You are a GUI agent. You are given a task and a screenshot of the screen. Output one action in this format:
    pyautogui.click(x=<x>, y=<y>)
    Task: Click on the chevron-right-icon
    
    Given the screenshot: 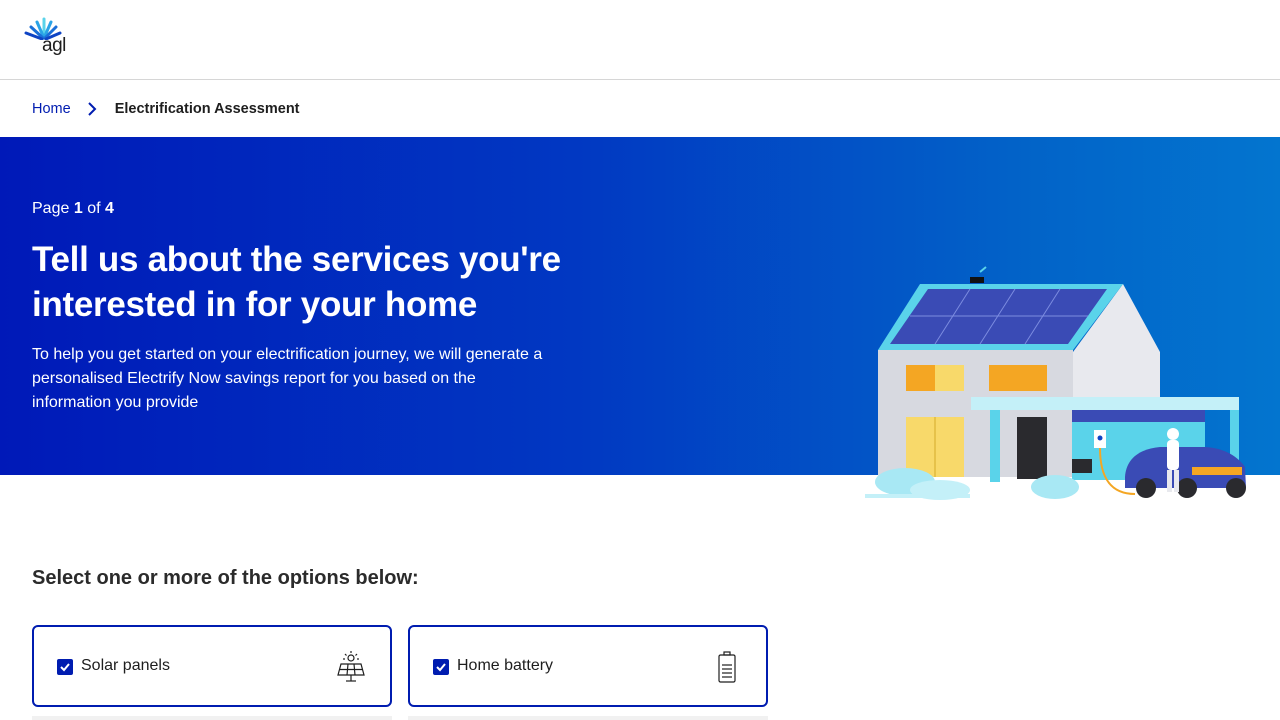 What is the action you would take?
    pyautogui.click(x=92, y=109)
    